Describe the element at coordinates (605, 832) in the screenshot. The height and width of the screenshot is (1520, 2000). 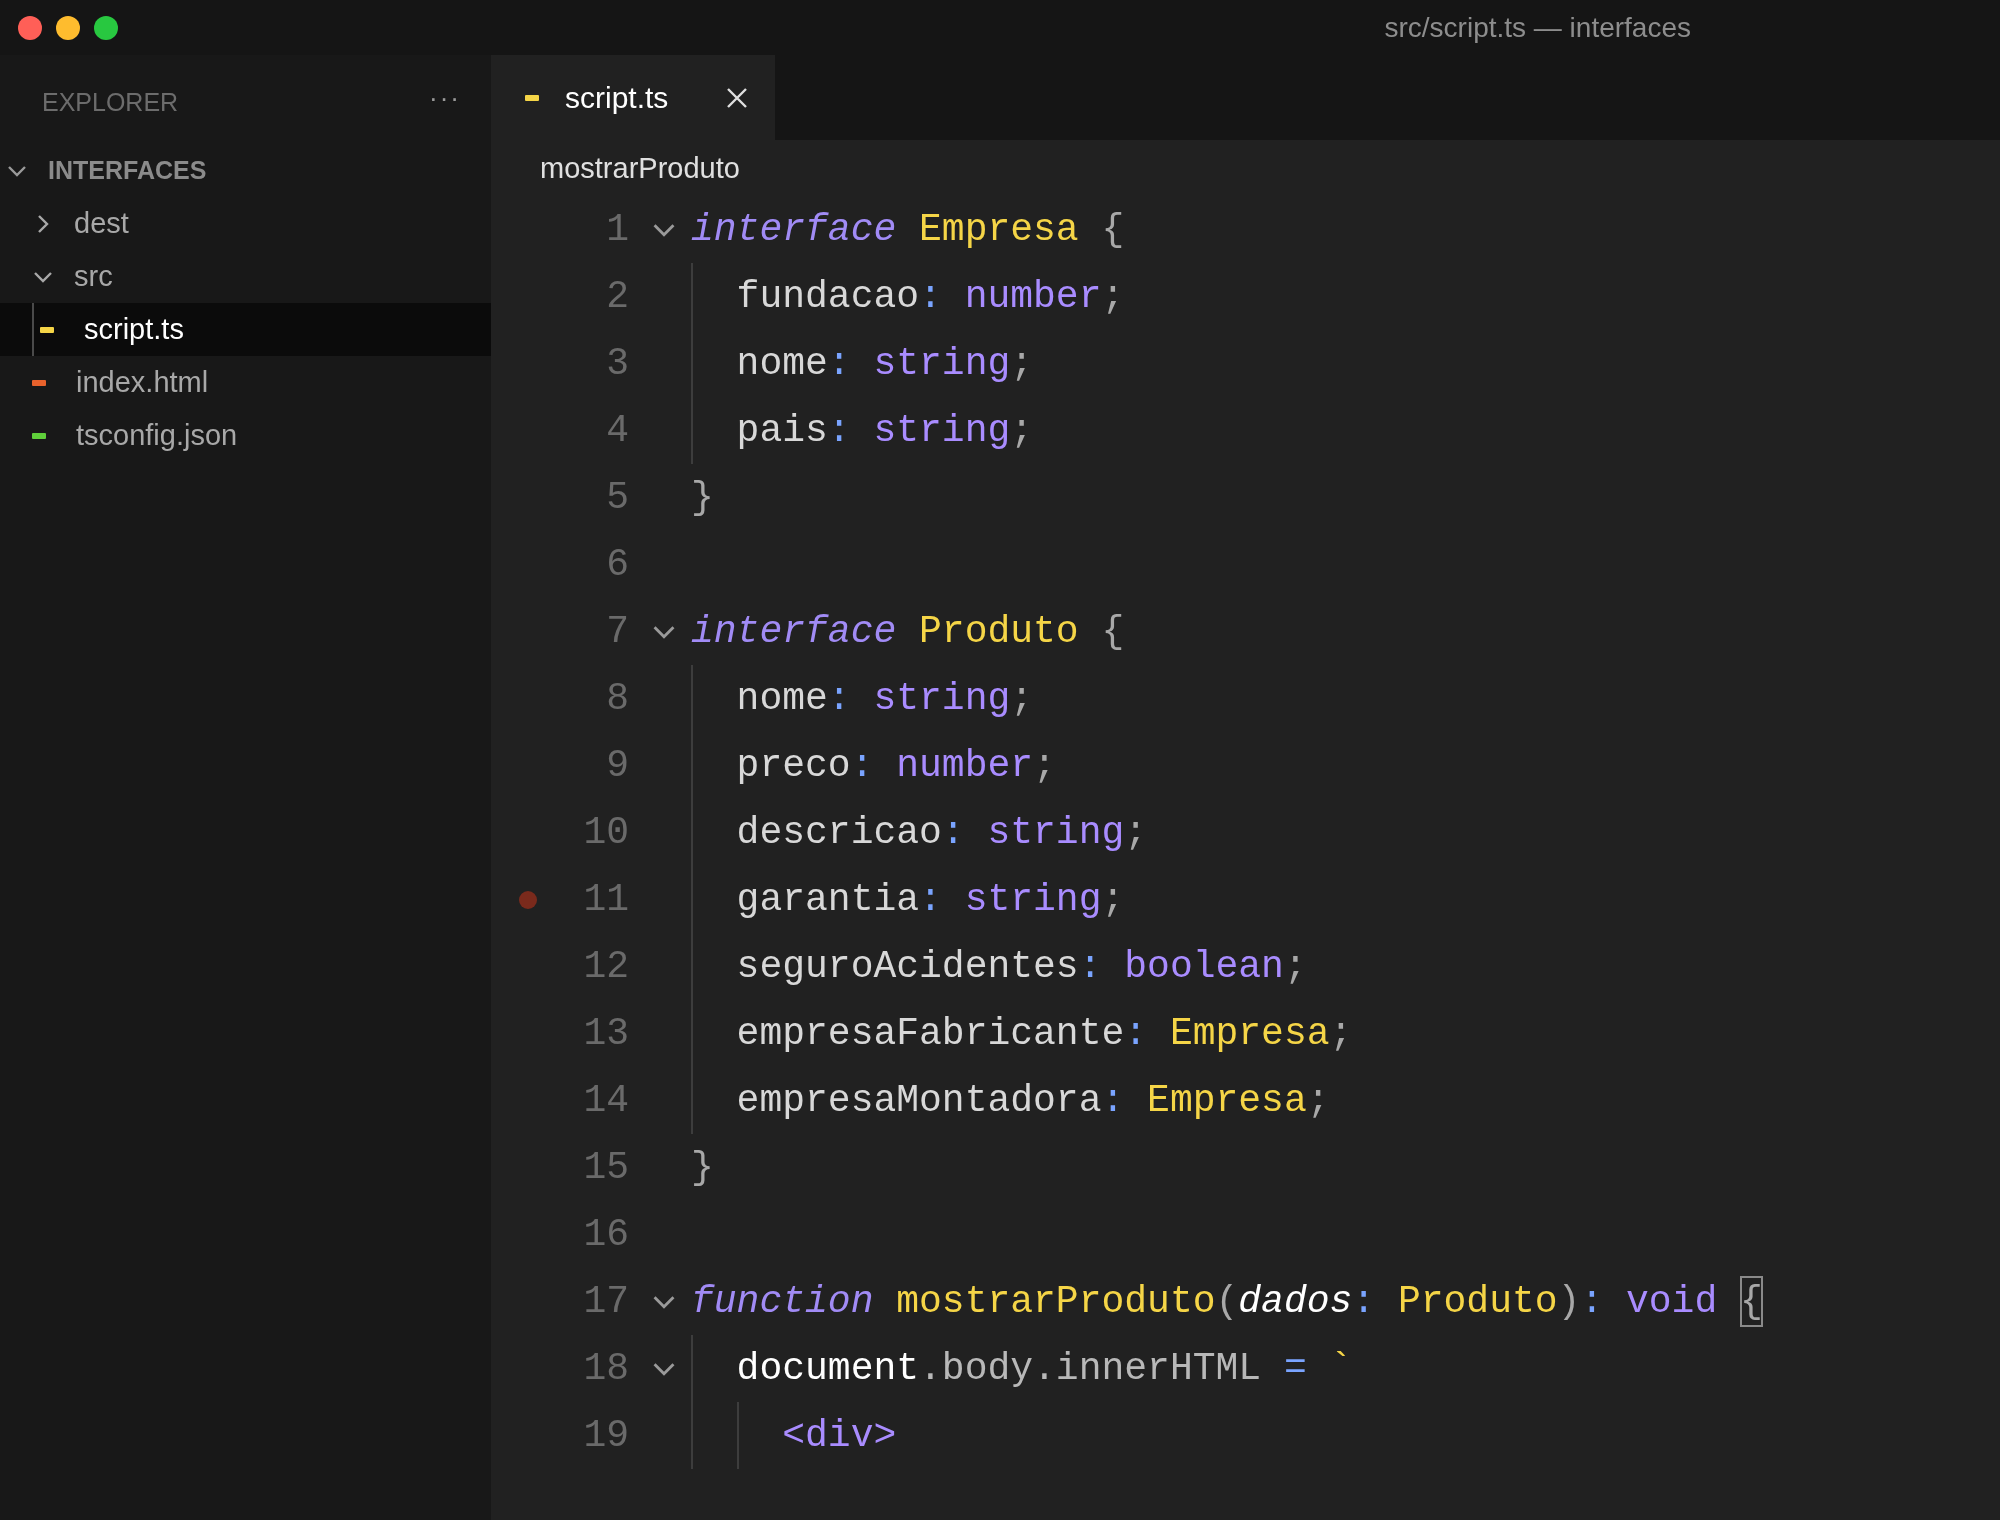
I see `line-number: 10` at that location.